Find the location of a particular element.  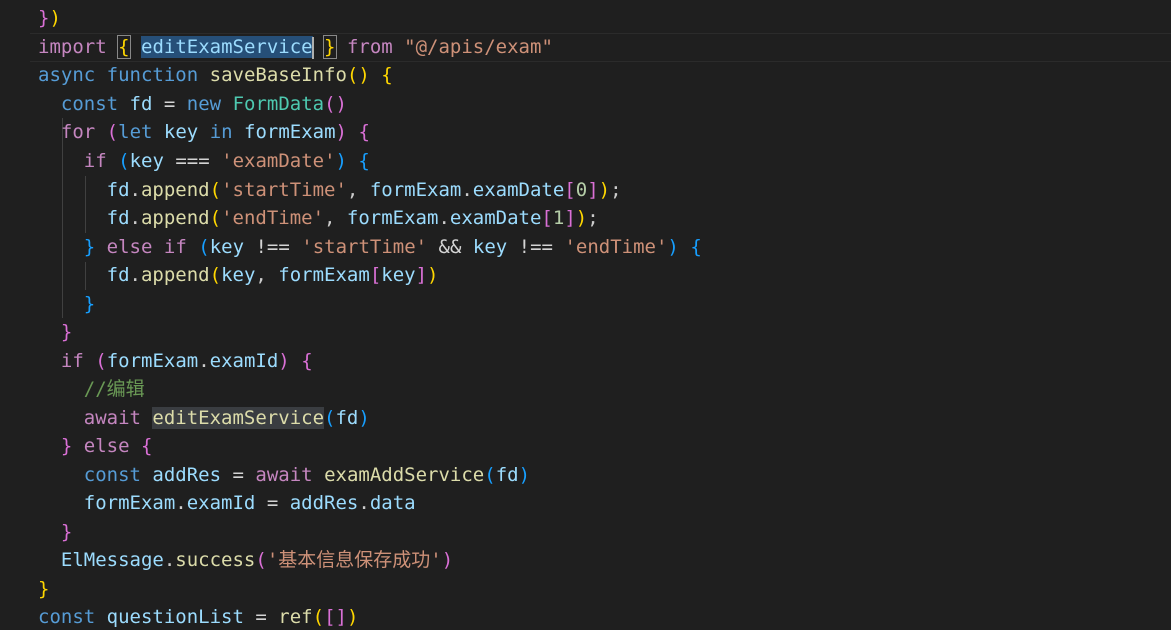

code-line-20: ElMessage.success('基本信息保存成功') is located at coordinates (245, 560).